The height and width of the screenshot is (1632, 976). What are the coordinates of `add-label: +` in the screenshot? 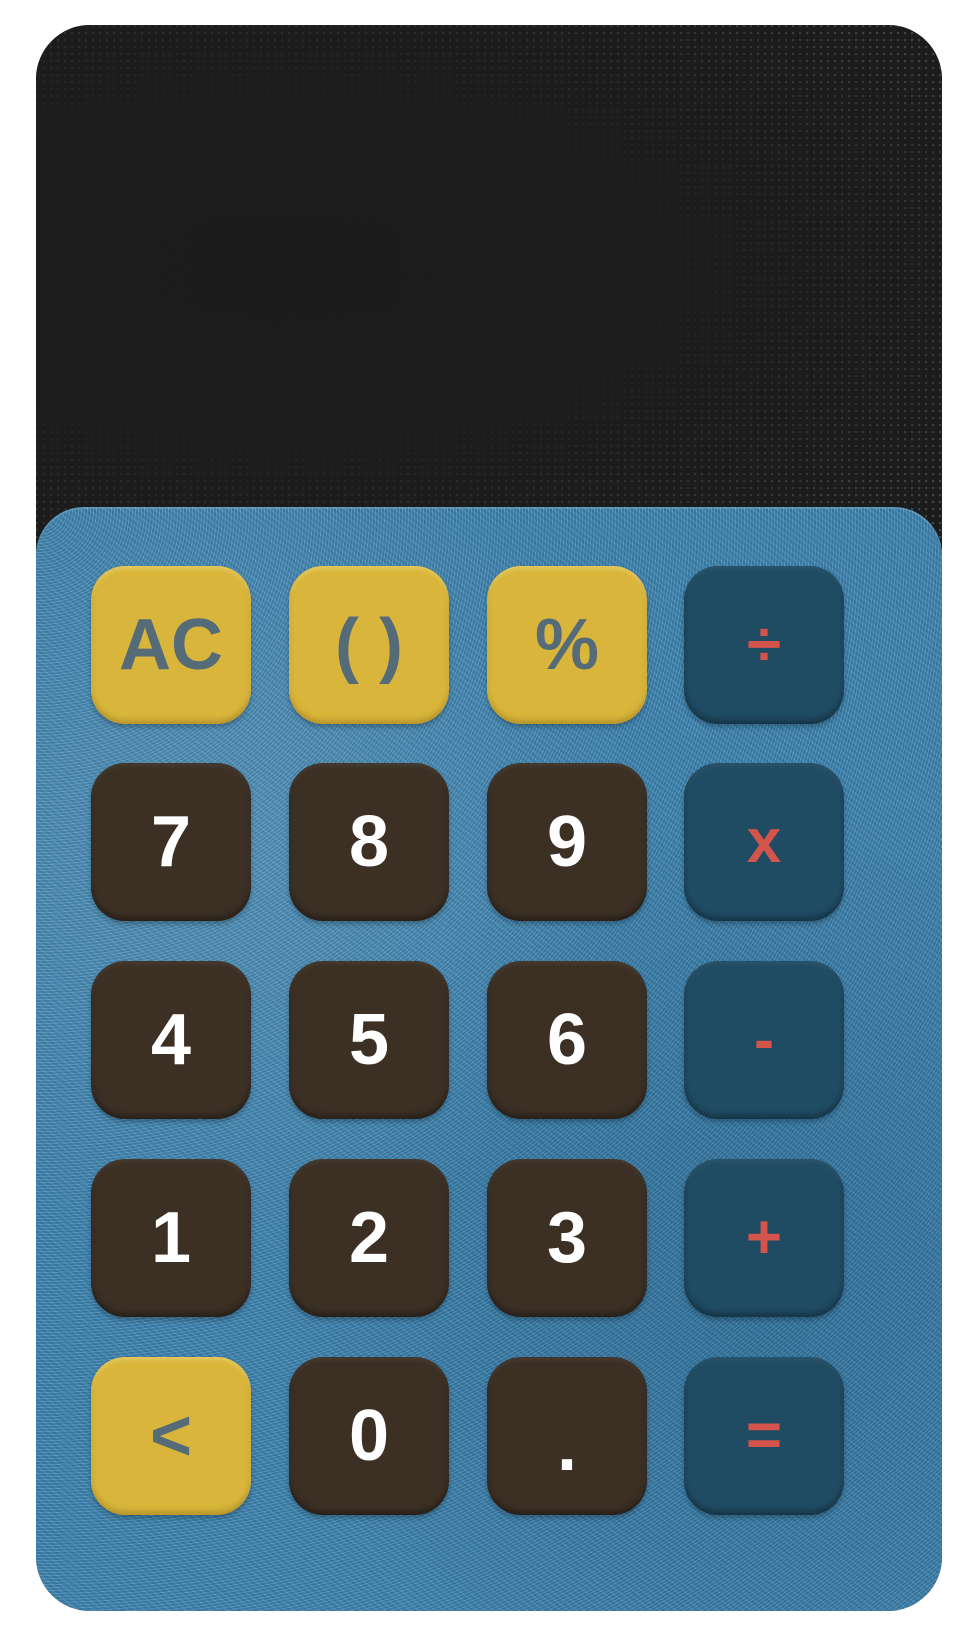 It's located at (764, 1237).